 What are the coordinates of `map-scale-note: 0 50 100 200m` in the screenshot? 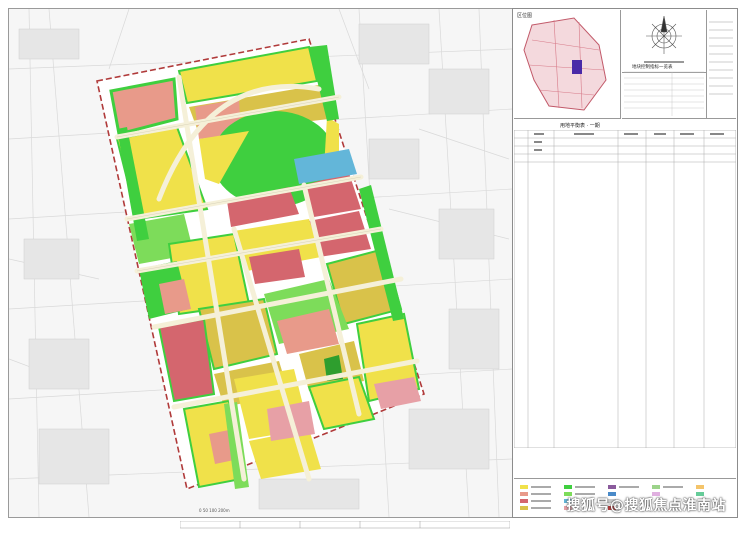 It's located at (214, 510).